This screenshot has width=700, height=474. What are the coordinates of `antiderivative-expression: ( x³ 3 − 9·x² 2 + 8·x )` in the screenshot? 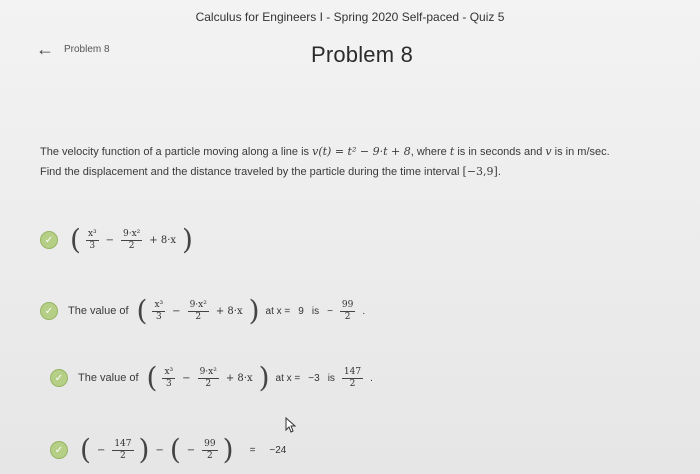 It's located at (131, 240).